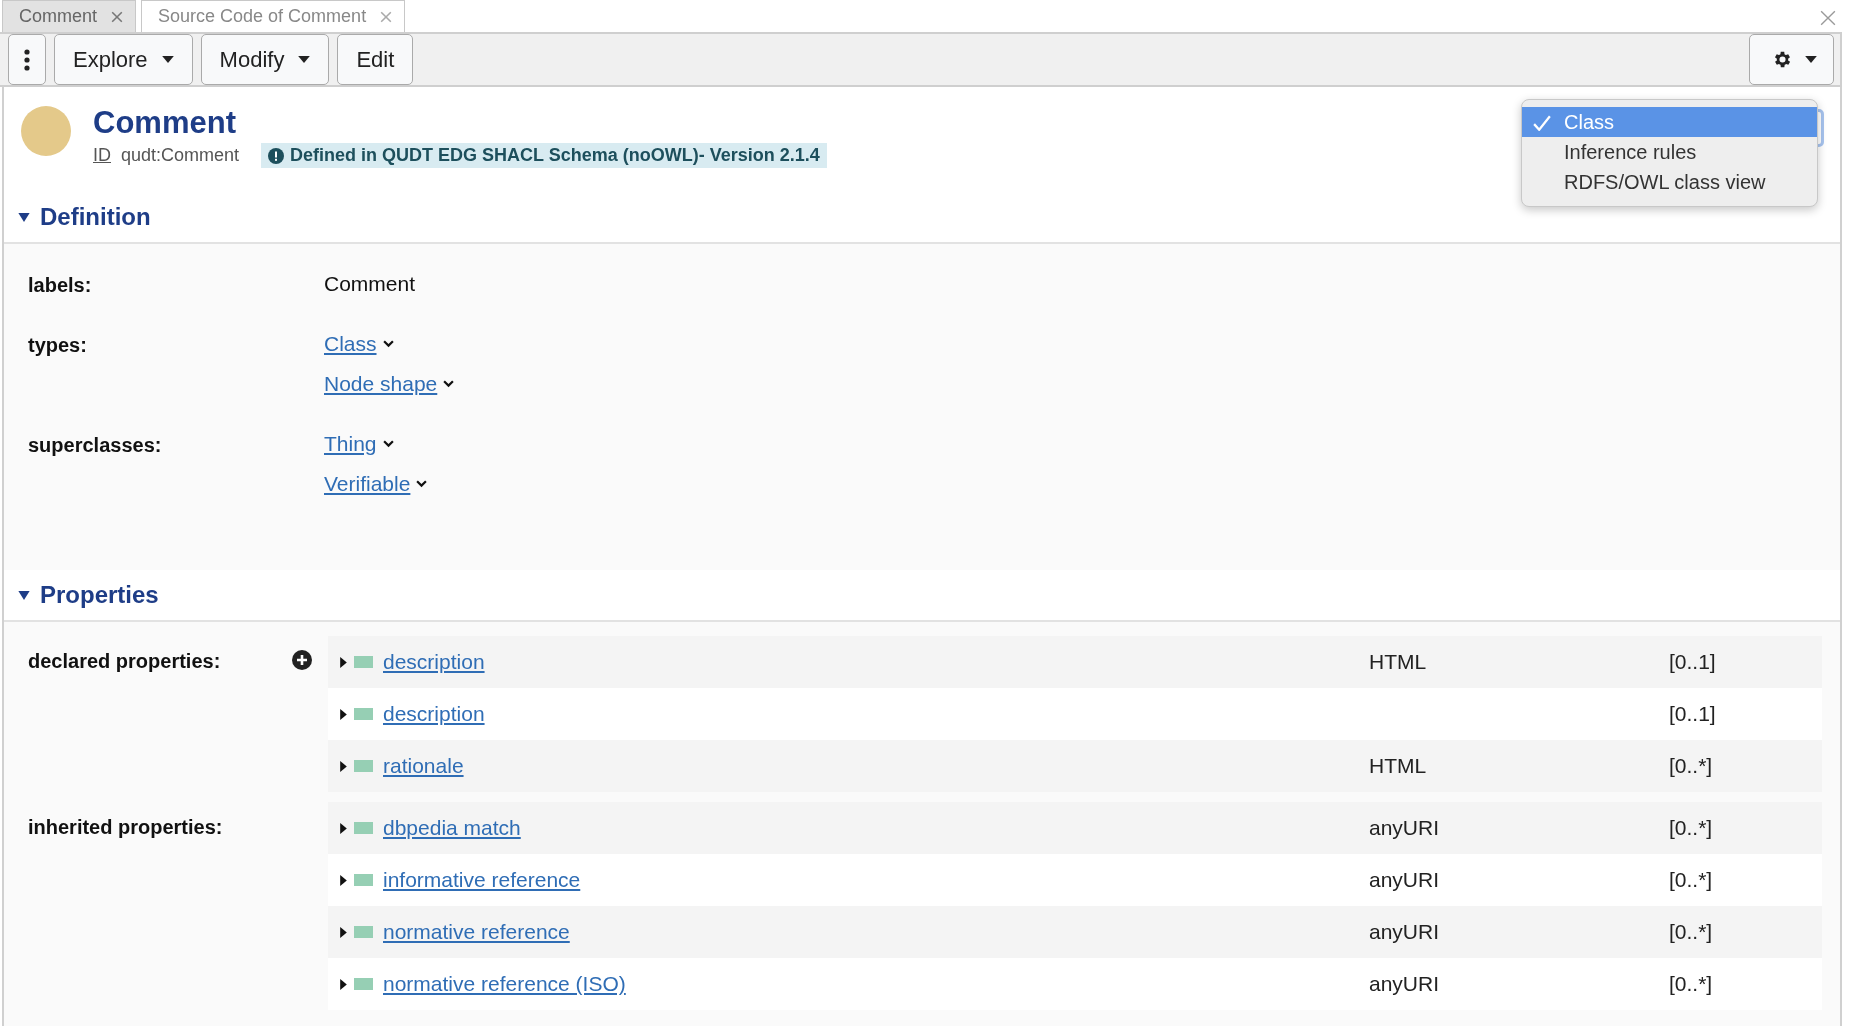  I want to click on section-title: Definition, so click(95, 217).